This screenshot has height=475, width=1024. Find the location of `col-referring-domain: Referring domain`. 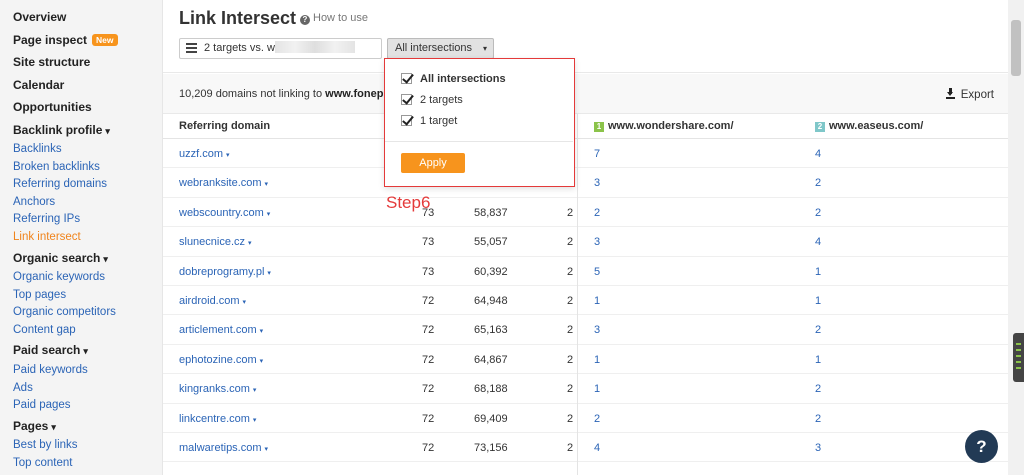

col-referring-domain: Referring domain is located at coordinates (224, 126).